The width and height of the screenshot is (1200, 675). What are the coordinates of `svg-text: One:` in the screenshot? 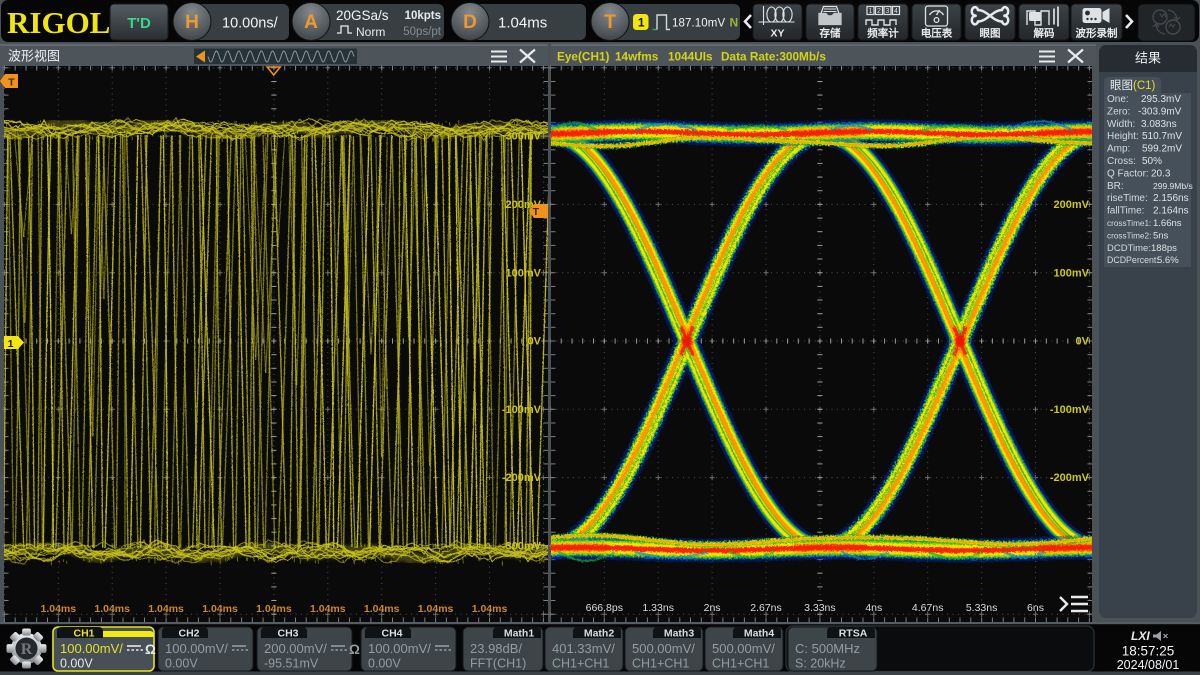 It's located at (1118, 99).